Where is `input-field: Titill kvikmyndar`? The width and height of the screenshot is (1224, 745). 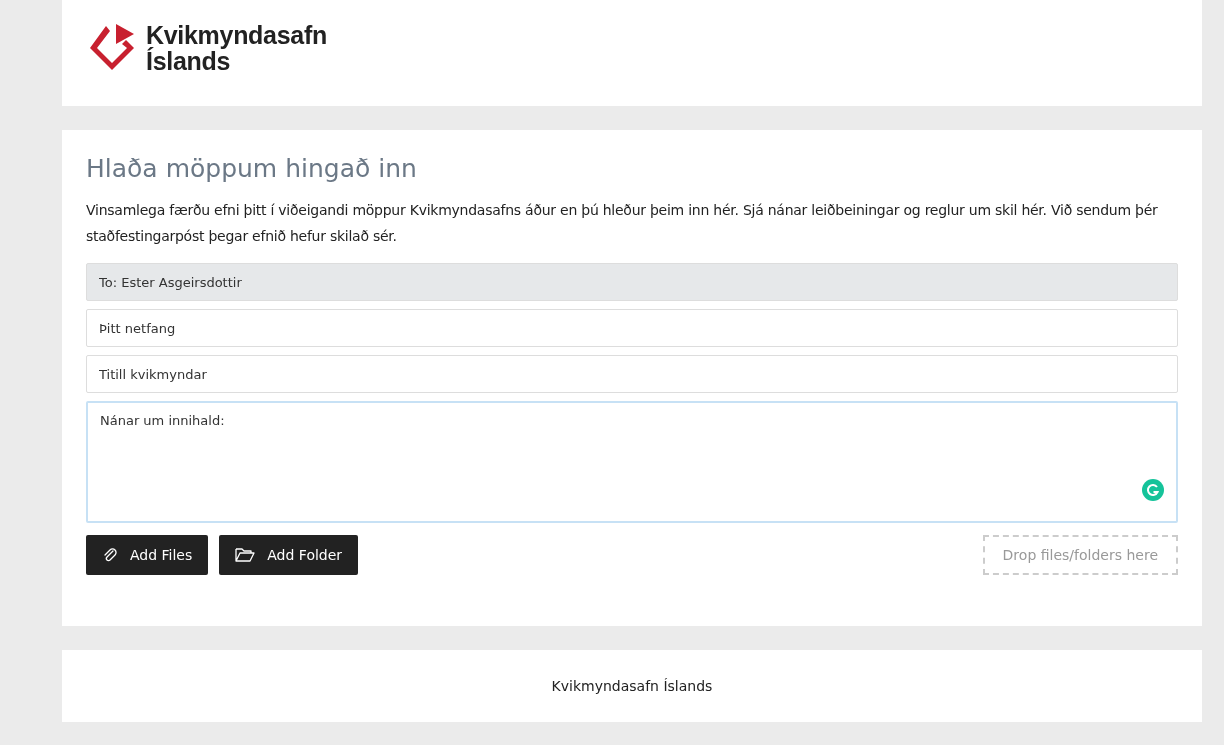 input-field: Titill kvikmyndar is located at coordinates (632, 374).